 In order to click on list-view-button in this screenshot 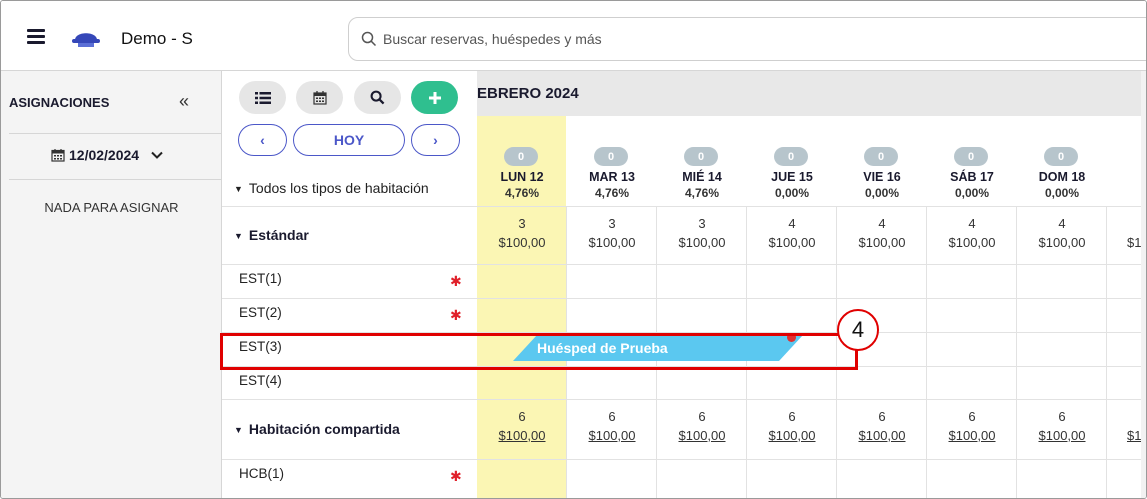, I will do `click(262, 97)`.